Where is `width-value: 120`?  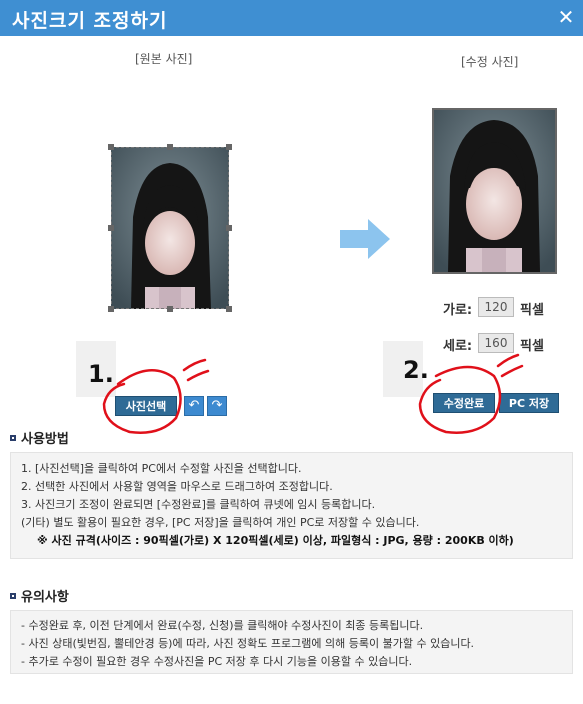
width-value: 120 is located at coordinates (496, 307).